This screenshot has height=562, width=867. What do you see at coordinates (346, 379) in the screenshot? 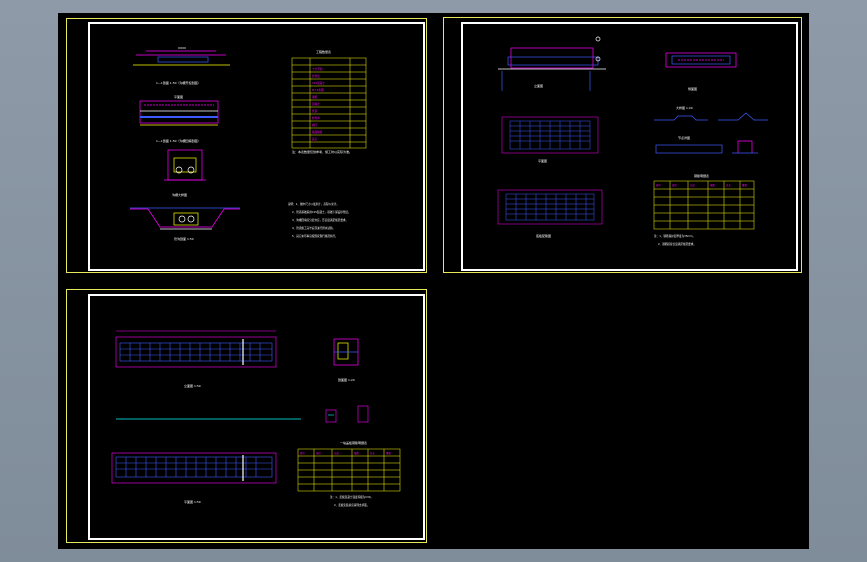
I see `sheet3-detail-label: 剖面图 1:20` at bounding box center [346, 379].